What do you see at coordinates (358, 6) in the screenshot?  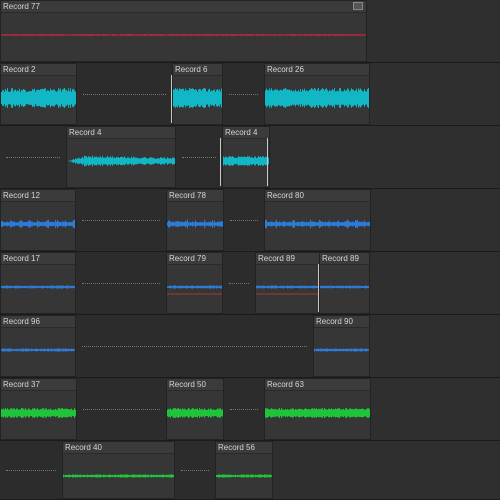 I see `clip-menu-icon` at bounding box center [358, 6].